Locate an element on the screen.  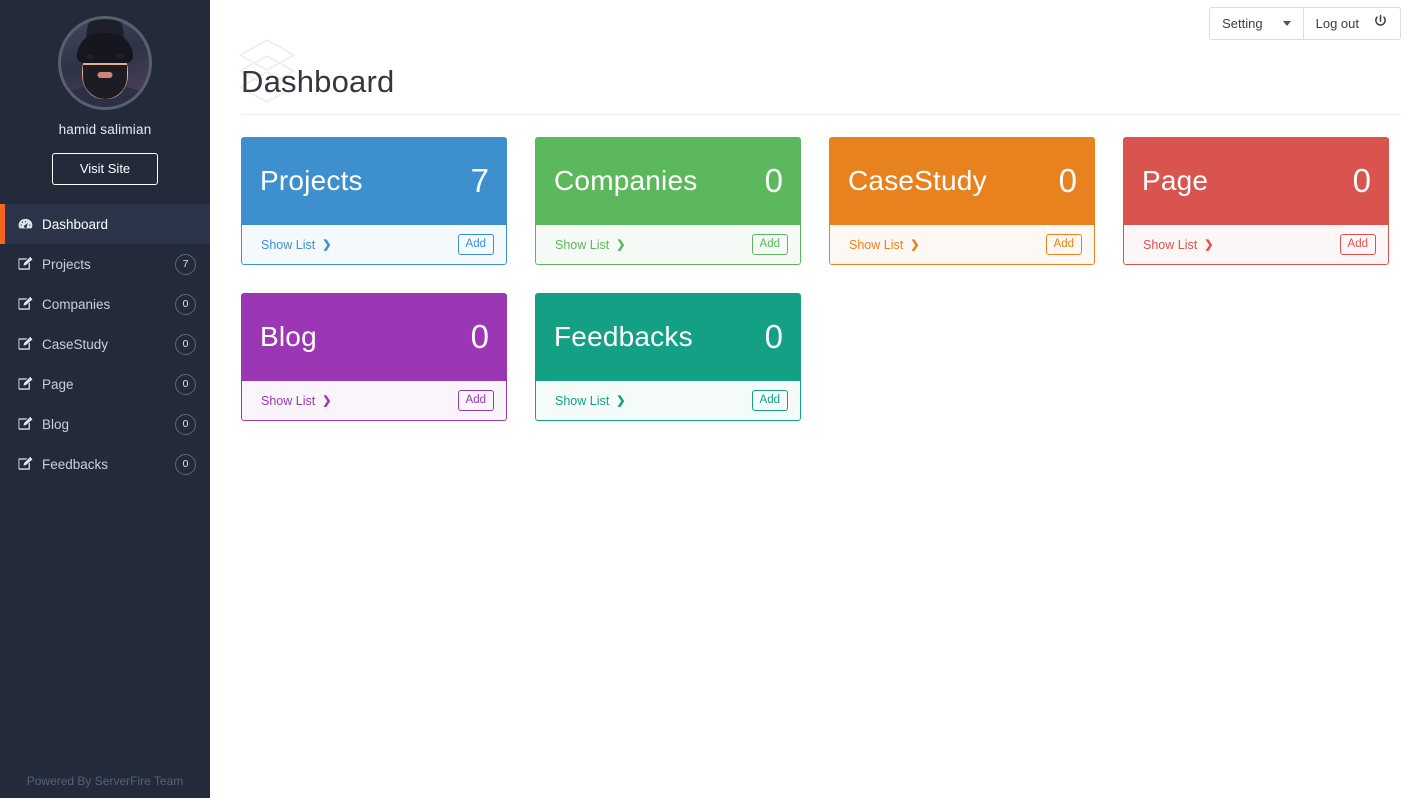
sidebar-item-companies: Companies 0 is located at coordinates (105, 304).